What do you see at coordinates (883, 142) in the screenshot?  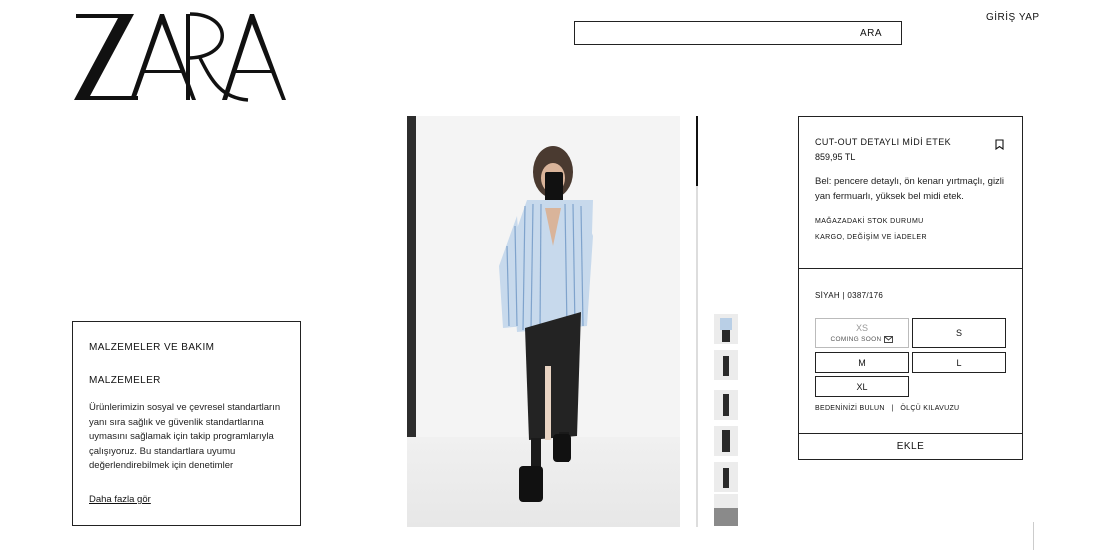 I see `product-title: CUT-OUT DETAYLI MİDİ ETEK` at bounding box center [883, 142].